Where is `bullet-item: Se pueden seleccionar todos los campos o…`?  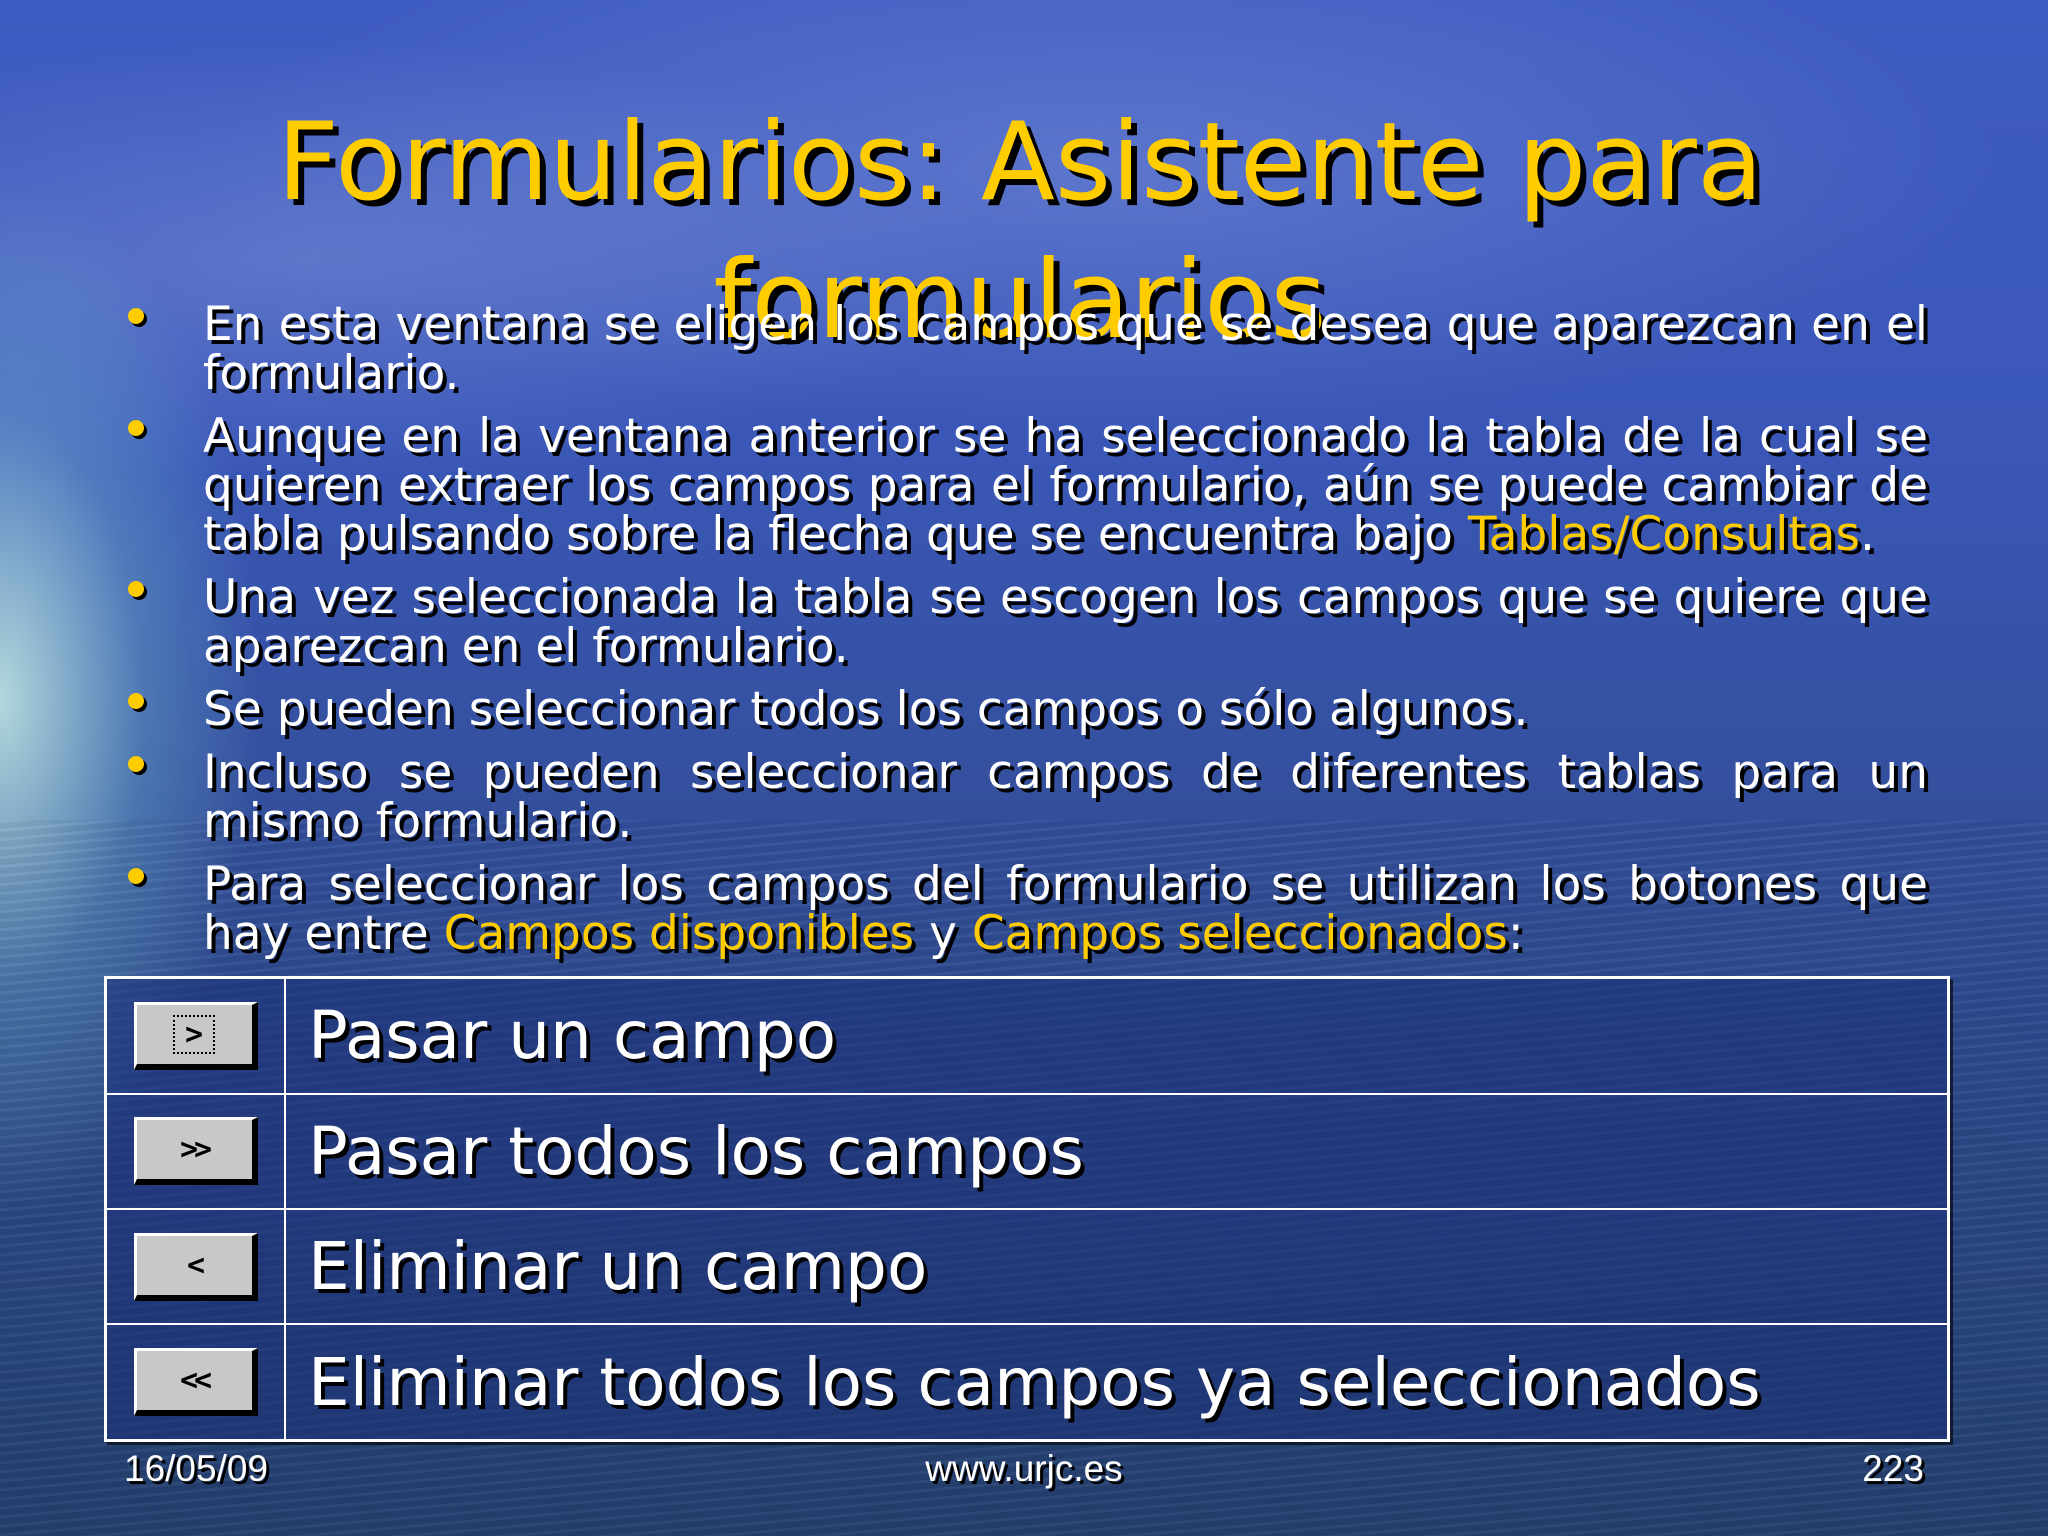
bullet-item: Se pueden seleccionar todos los campos o… is located at coordinates (1028, 709).